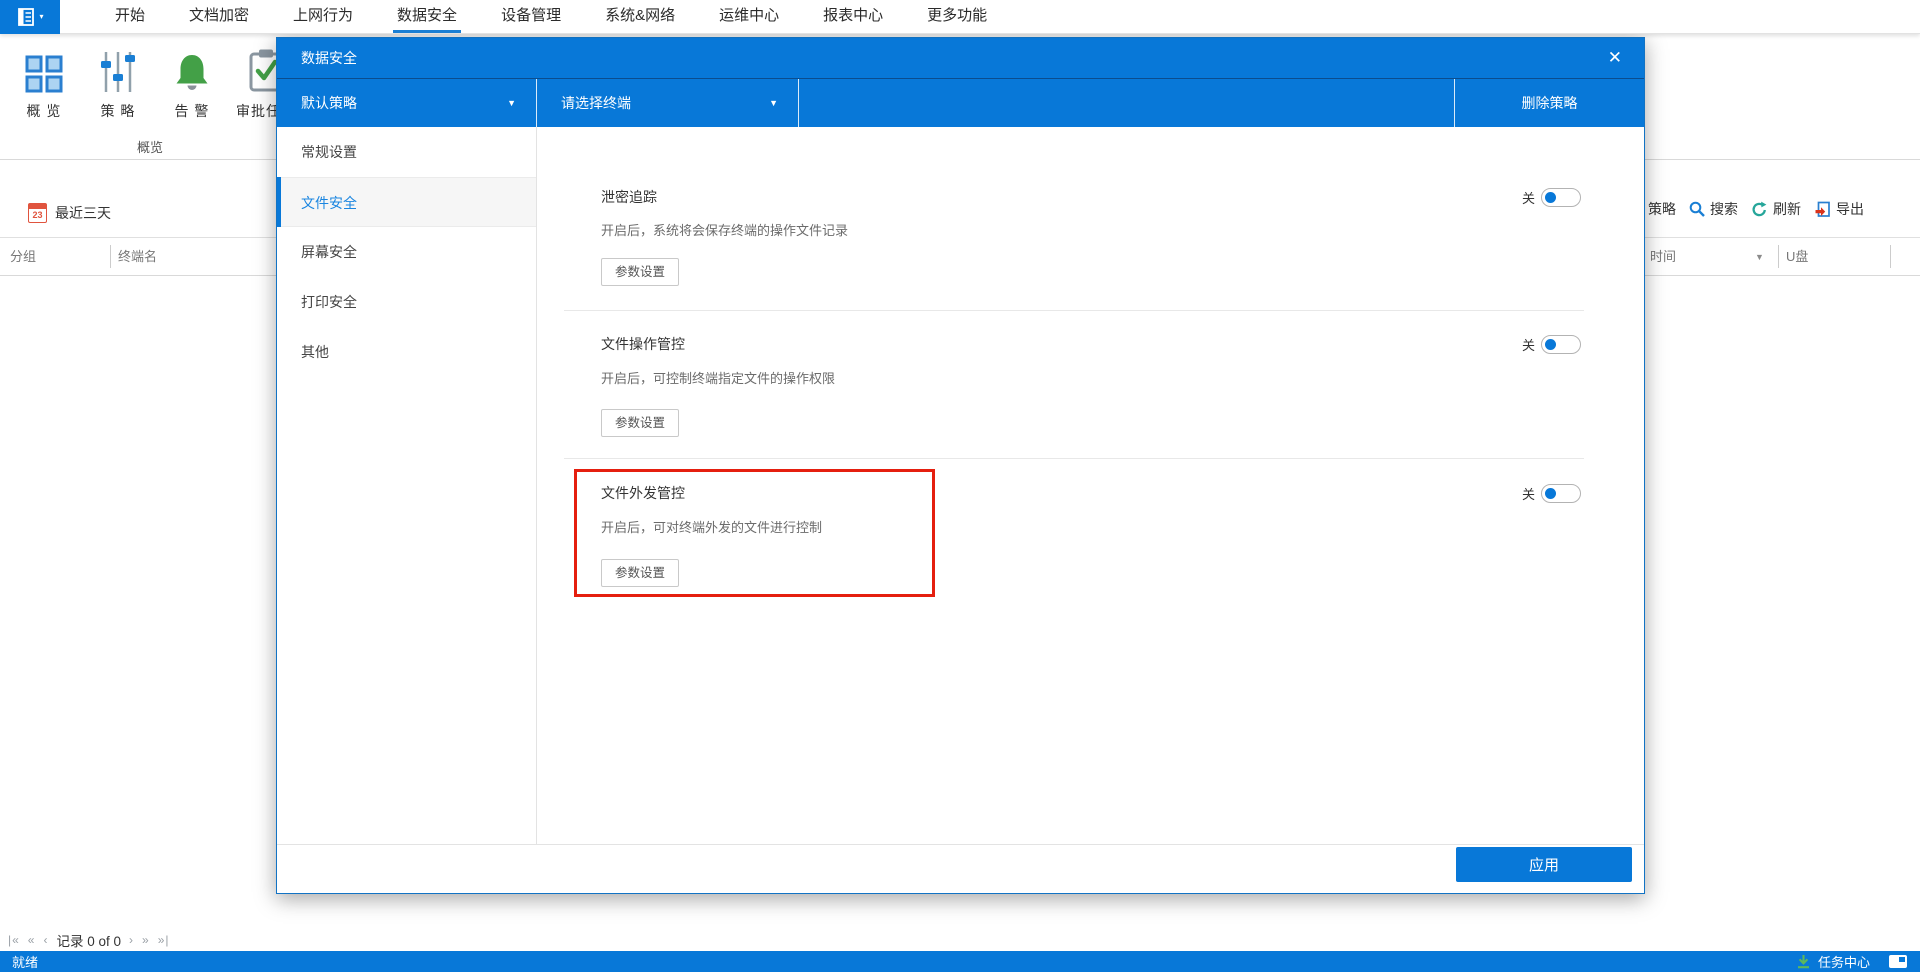 This screenshot has height=976, width=1920. Describe the element at coordinates (1844, 961) in the screenshot. I see `task-center-button: 任务中心` at that location.